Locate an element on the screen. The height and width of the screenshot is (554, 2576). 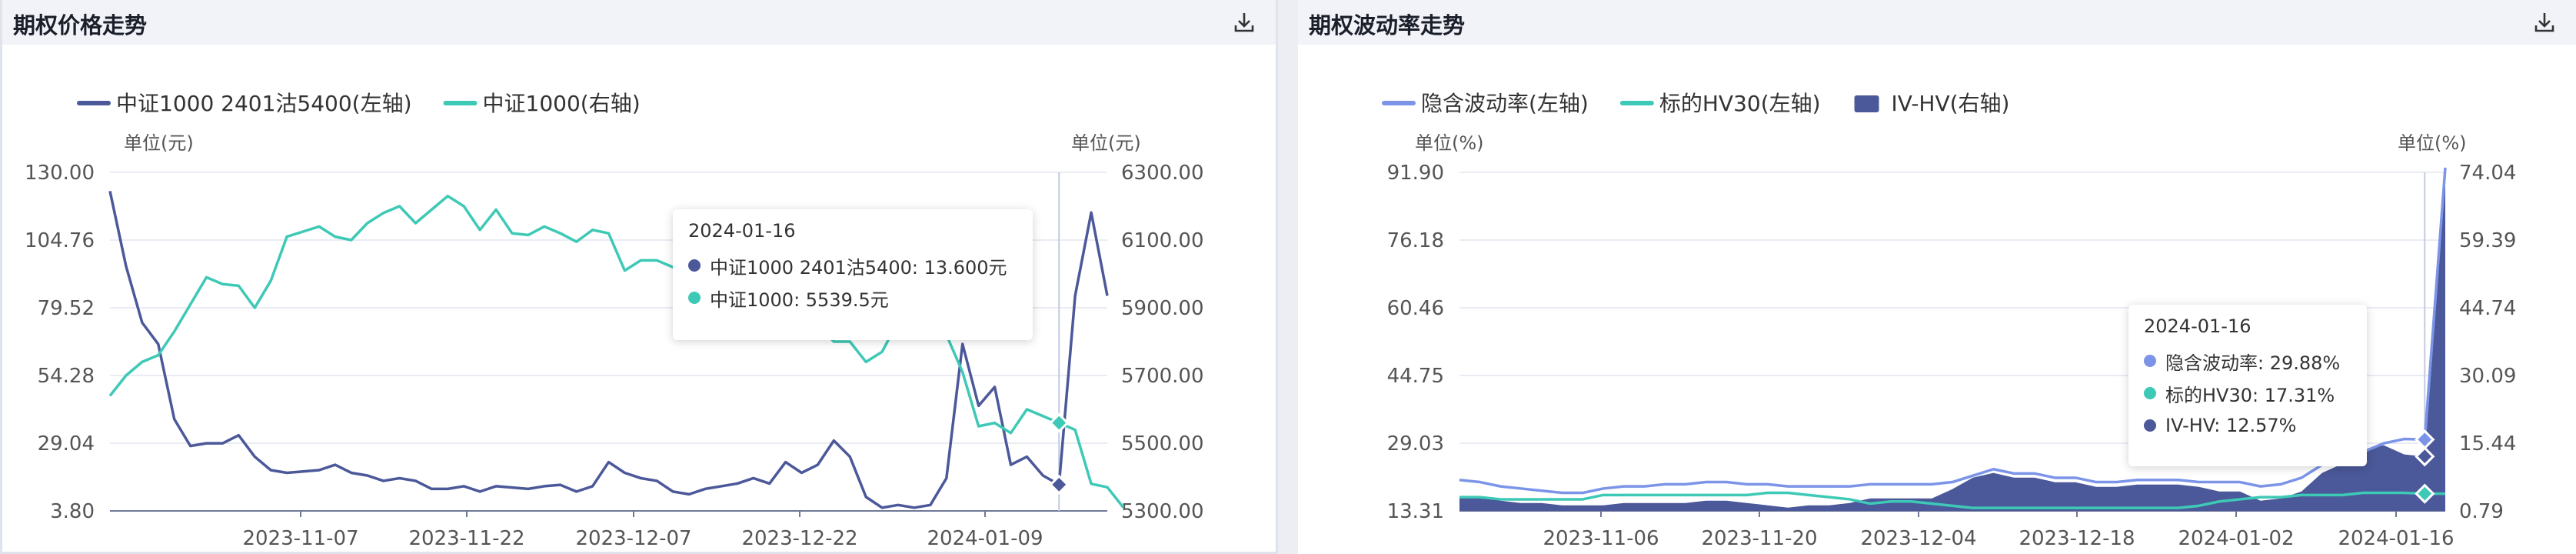
y-left-tick-label: 54.28 is located at coordinates (67, 377).